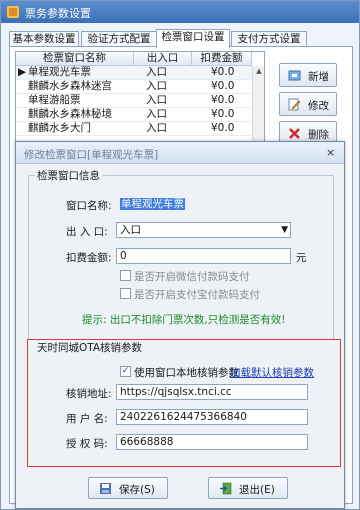 The height and width of the screenshot is (510, 360). What do you see at coordinates (68, 176) in the screenshot?
I see `gate-info-legend: 检票窗口信息` at bounding box center [68, 176].